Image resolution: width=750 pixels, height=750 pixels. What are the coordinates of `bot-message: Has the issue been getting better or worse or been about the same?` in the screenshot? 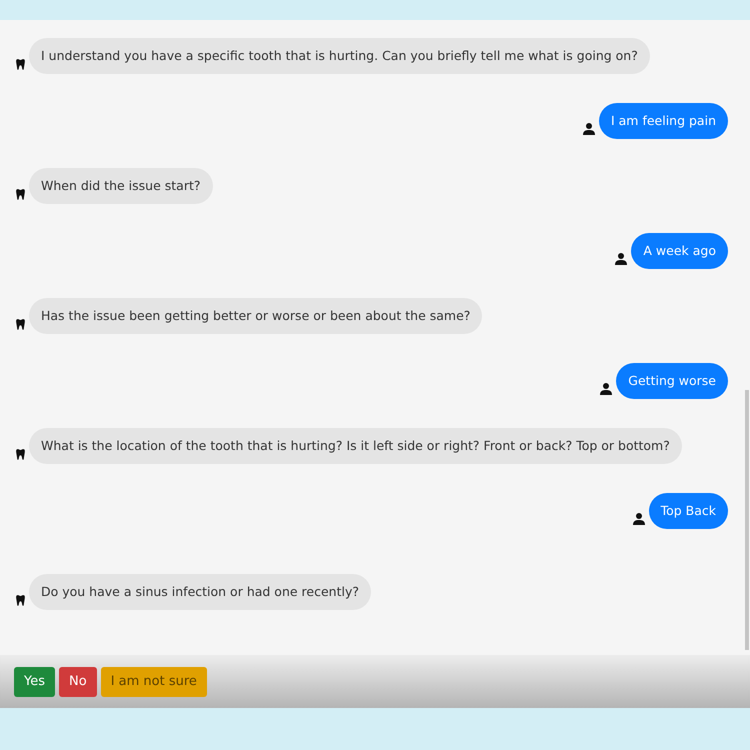 It's located at (255, 316).